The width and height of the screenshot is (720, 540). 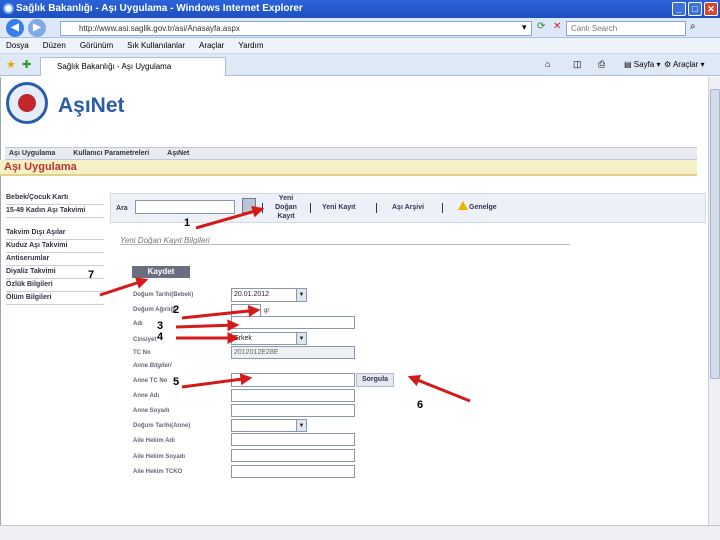 What do you see at coordinates (122, 208) in the screenshot?
I see `search-label: Ara` at bounding box center [122, 208].